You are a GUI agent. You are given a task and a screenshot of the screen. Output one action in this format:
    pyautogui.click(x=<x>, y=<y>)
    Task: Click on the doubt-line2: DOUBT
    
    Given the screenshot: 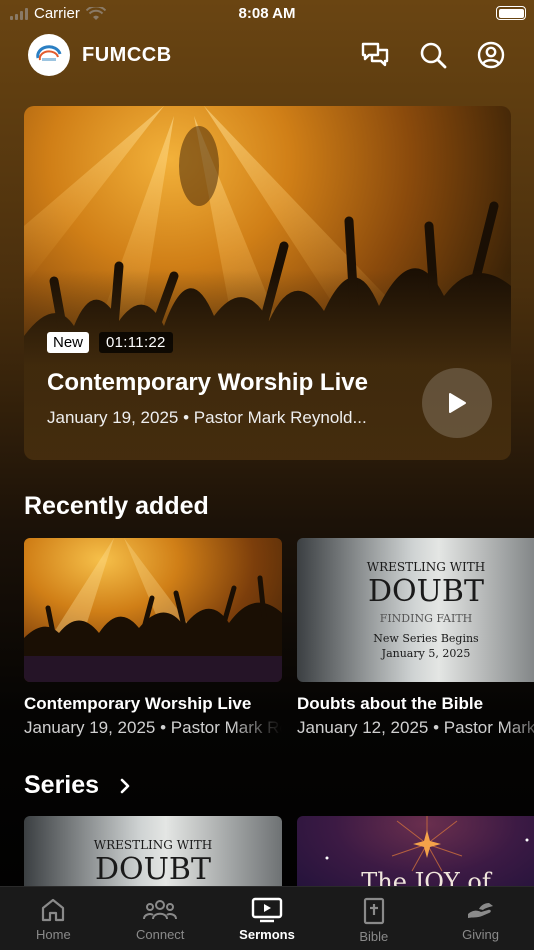 What is the action you would take?
    pyautogui.click(x=426, y=591)
    